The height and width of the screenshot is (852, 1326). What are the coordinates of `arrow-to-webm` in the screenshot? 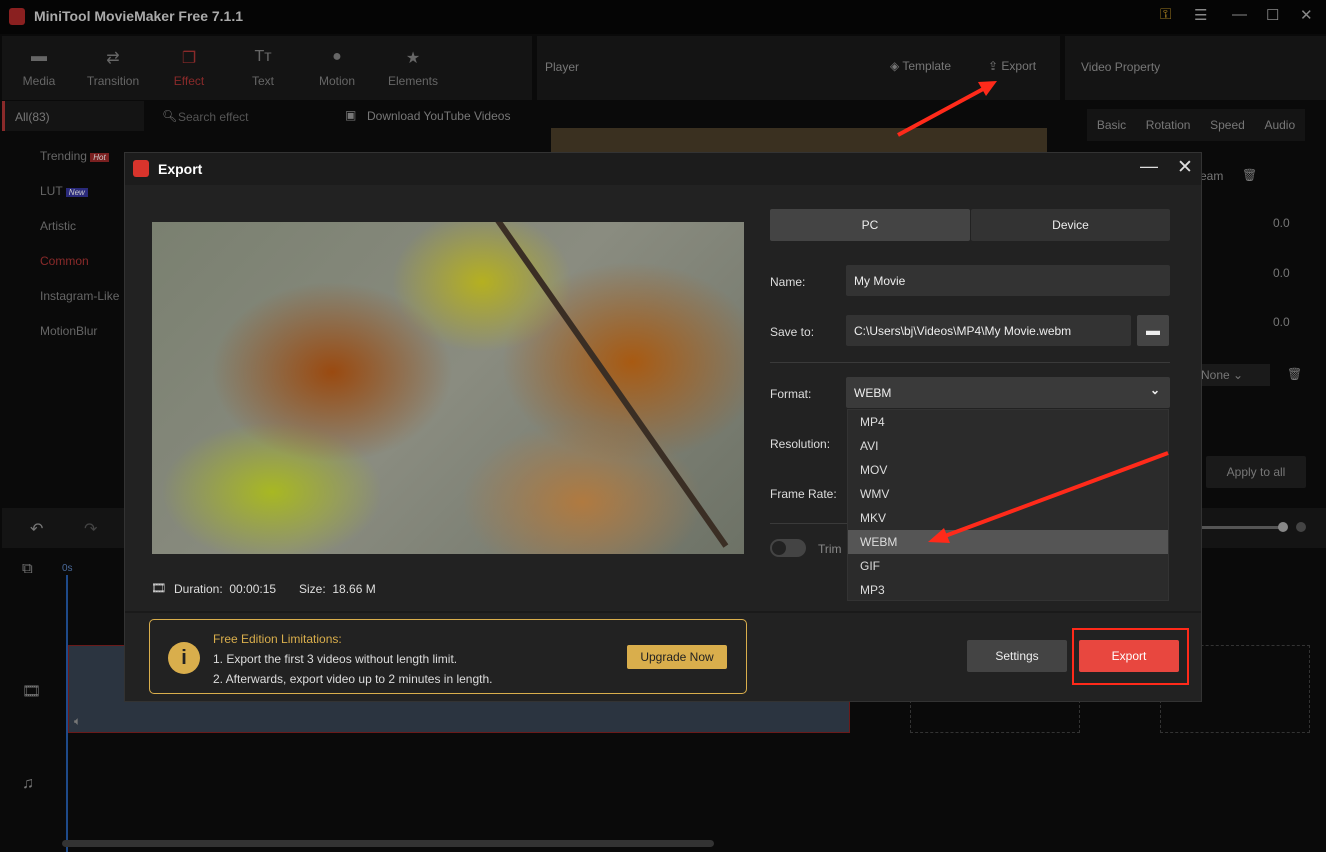 It's located at (1056, 494).